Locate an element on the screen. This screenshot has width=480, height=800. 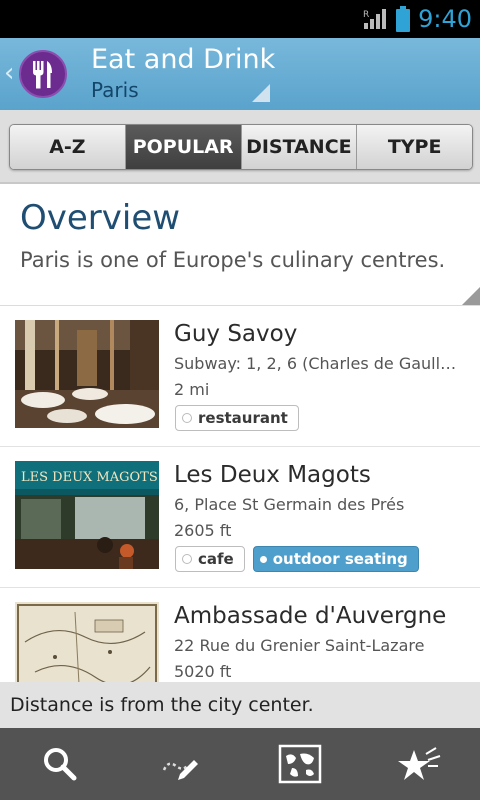
status-time: 9:40 is located at coordinates (445, 19).